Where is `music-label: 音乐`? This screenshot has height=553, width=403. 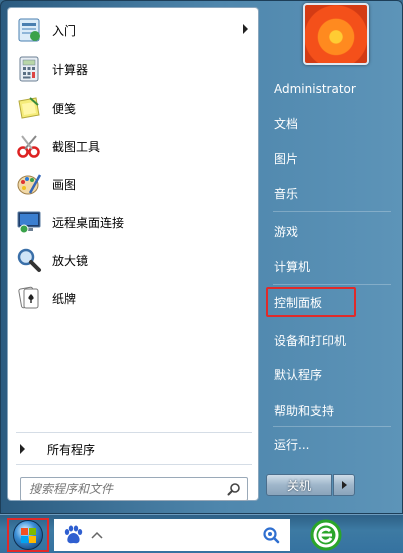
music-label: 音乐 is located at coordinates (286, 193).